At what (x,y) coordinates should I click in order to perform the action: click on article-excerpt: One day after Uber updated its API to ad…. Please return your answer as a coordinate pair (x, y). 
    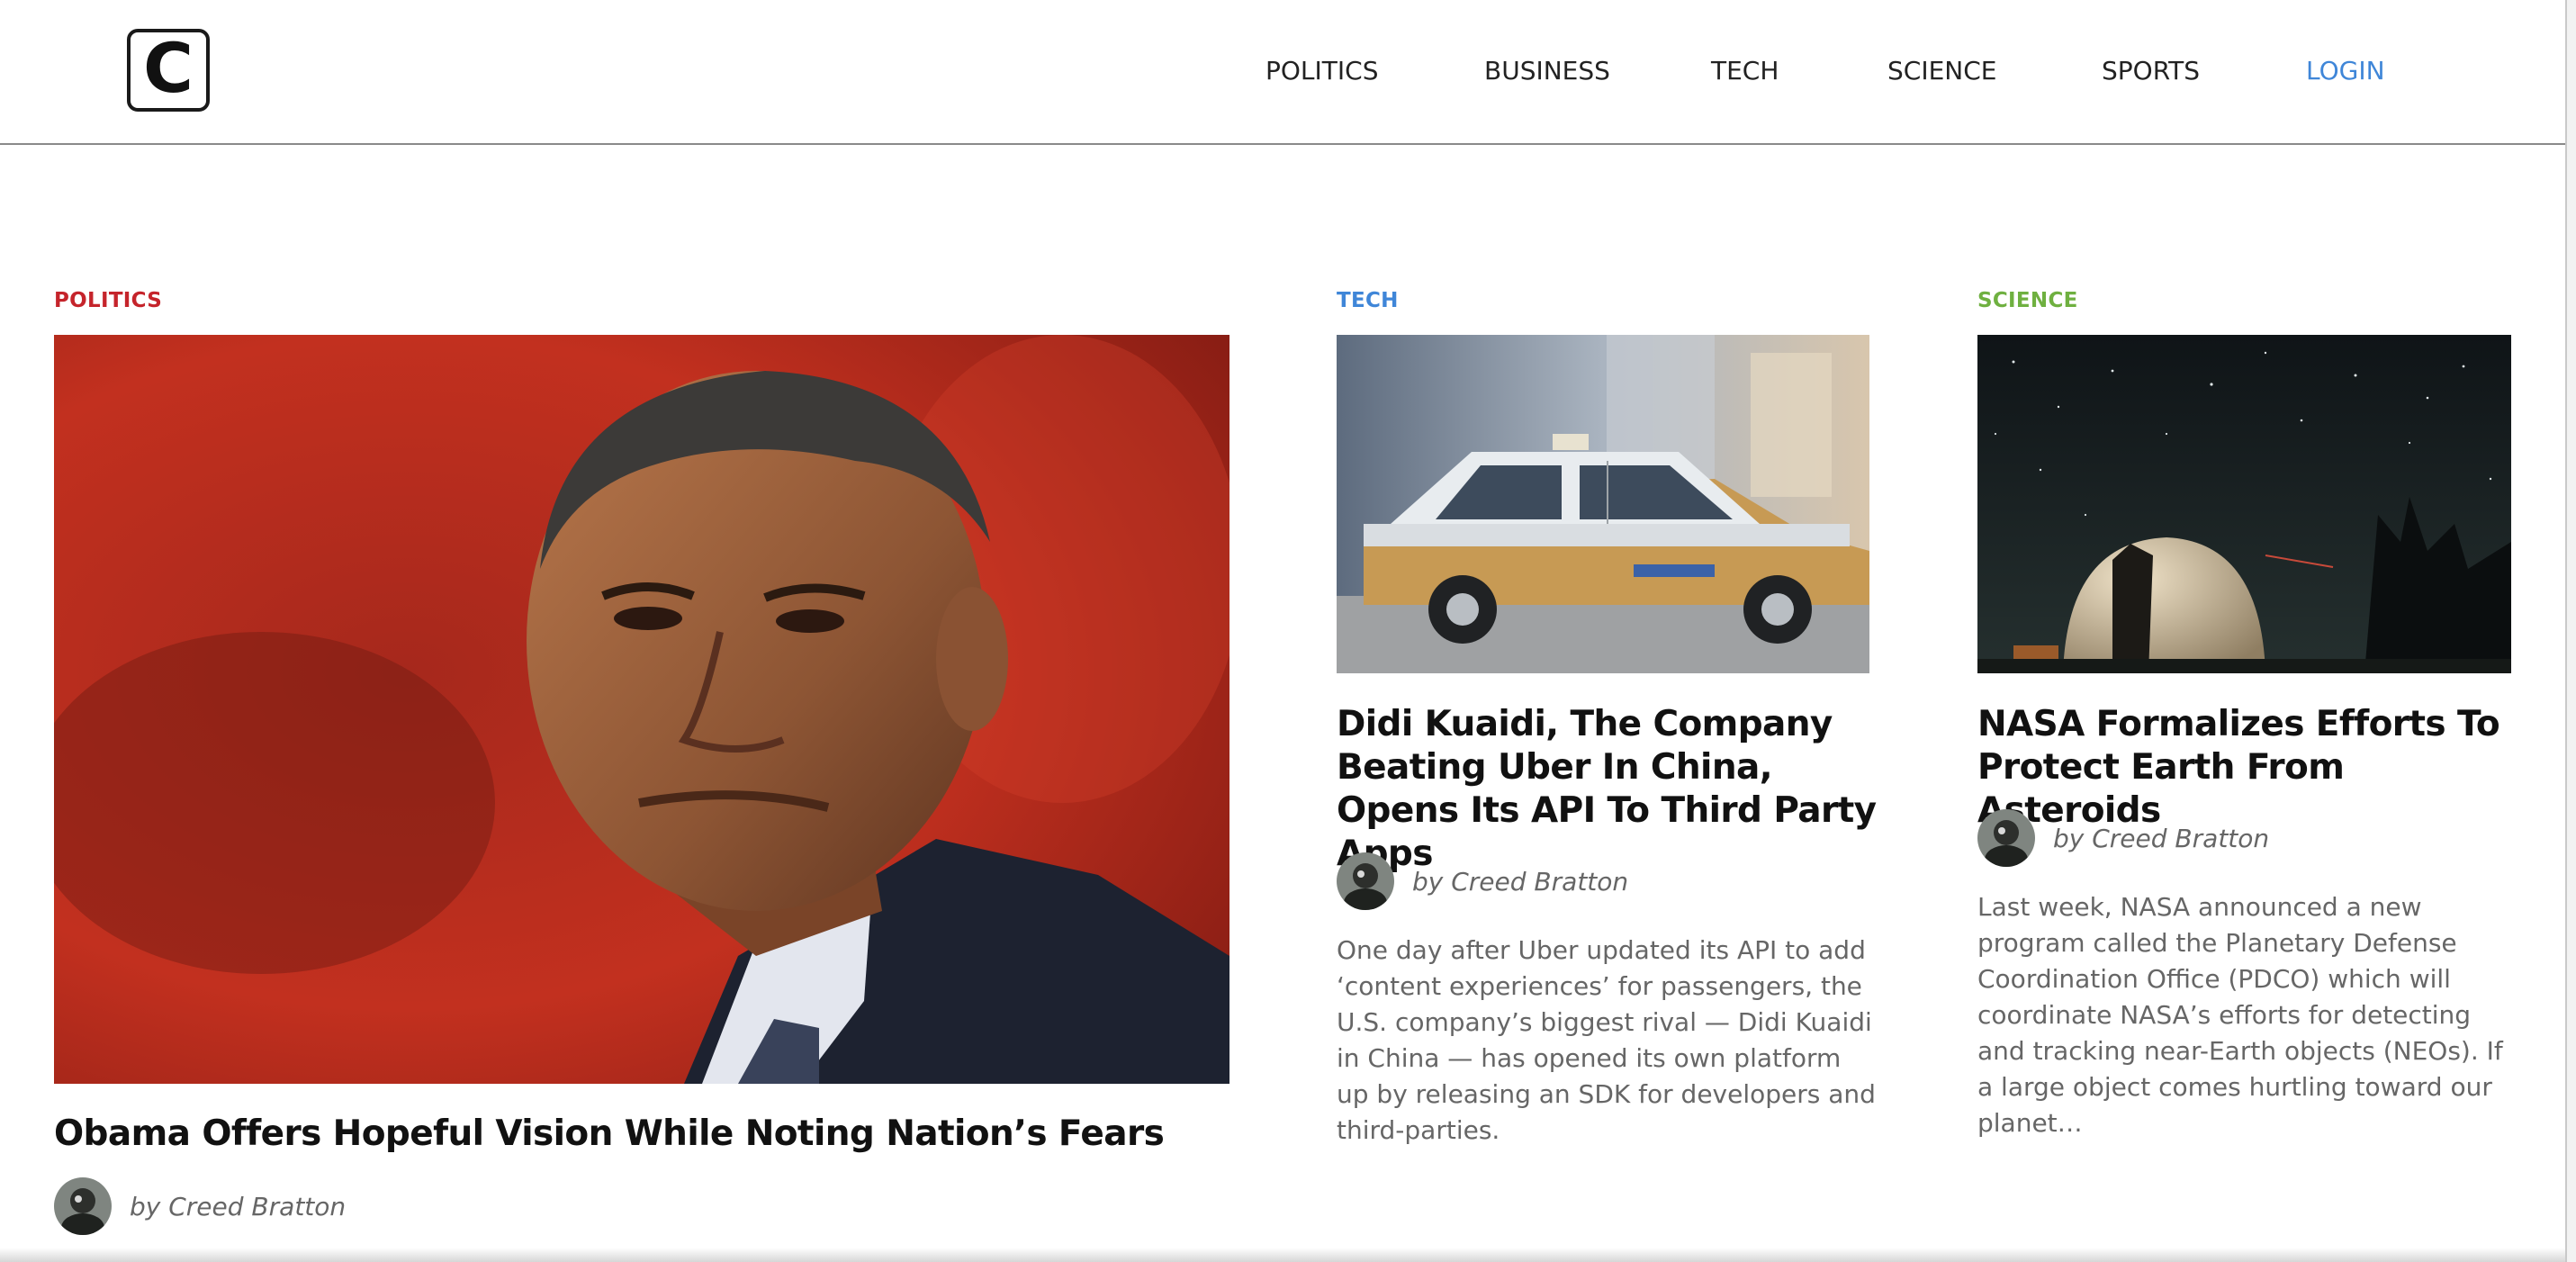
    Looking at the image, I should click on (1606, 1040).